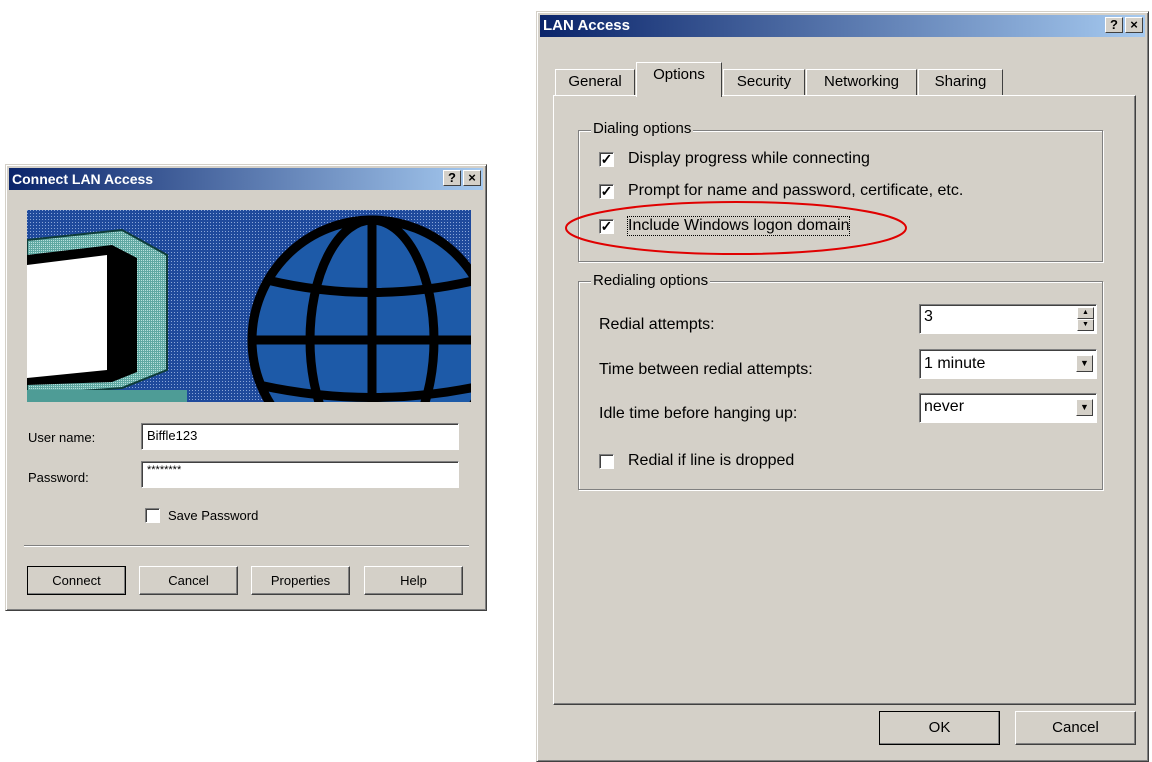 This screenshot has width=1152, height=762. Describe the element at coordinates (586, 25) in the screenshot. I see `lan-title: LAN Access` at that location.